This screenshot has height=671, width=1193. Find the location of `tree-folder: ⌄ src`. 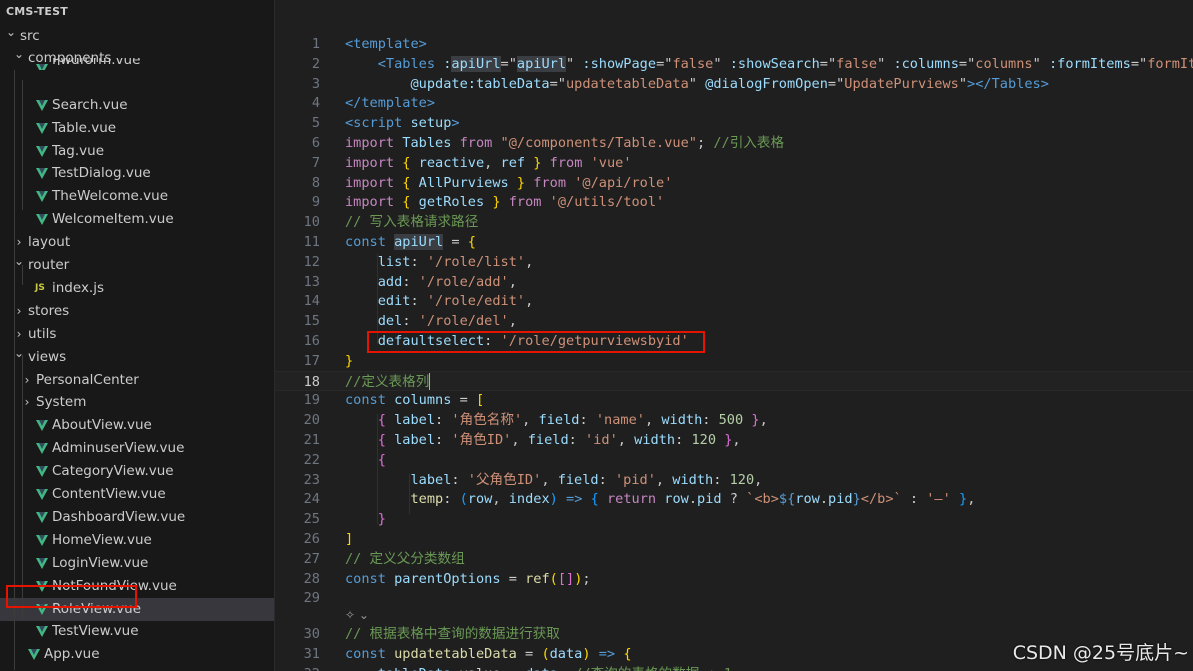

tree-folder: ⌄ src is located at coordinates (137, 36).